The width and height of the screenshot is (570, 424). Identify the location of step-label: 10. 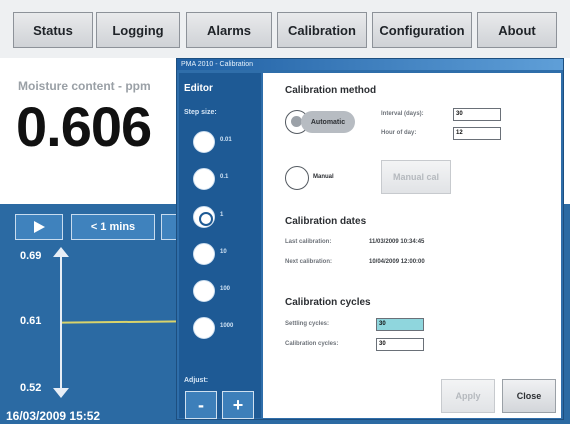
(223, 252).